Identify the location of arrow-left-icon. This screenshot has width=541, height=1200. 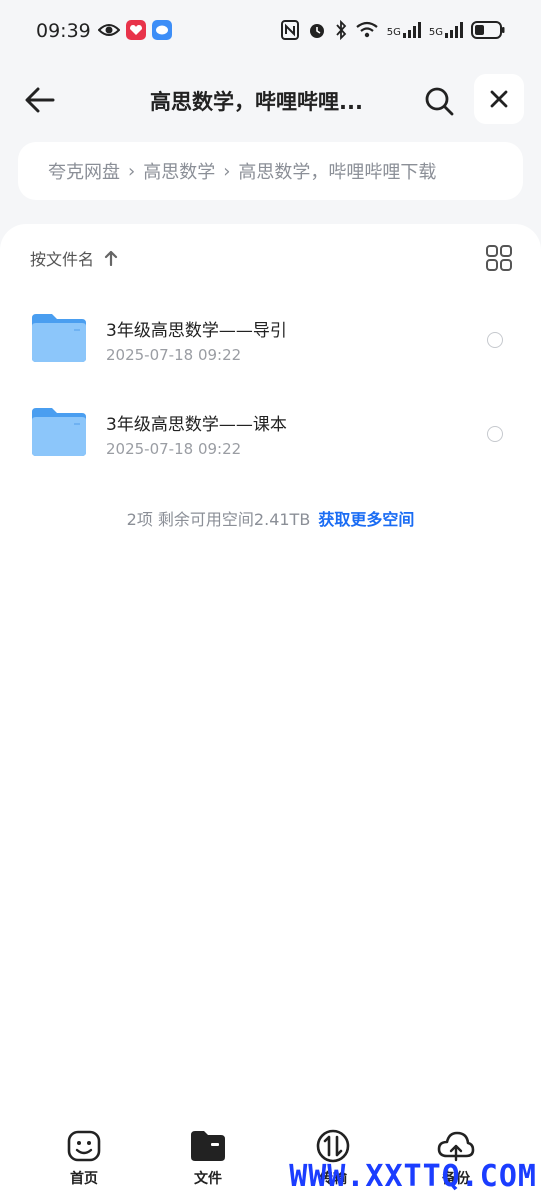
(40, 100).